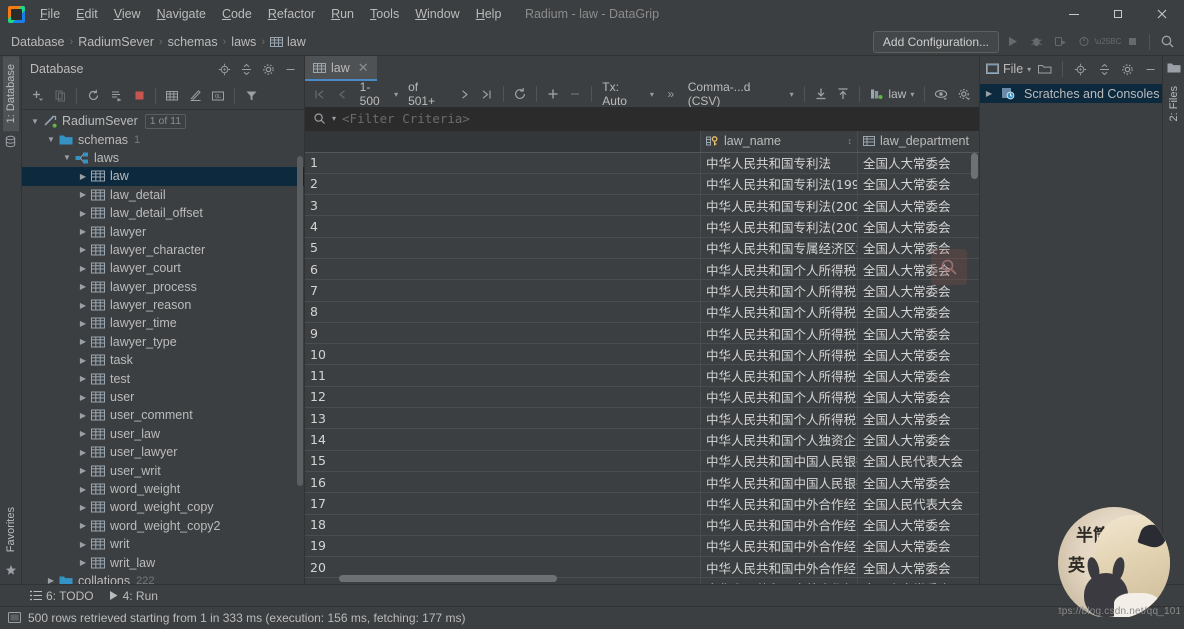 The height and width of the screenshot is (629, 1184). What do you see at coordinates (779, 312) in the screenshot?
I see `cell-law-name: 中华人民共和国个人所得税法(1999修正` at bounding box center [779, 312].